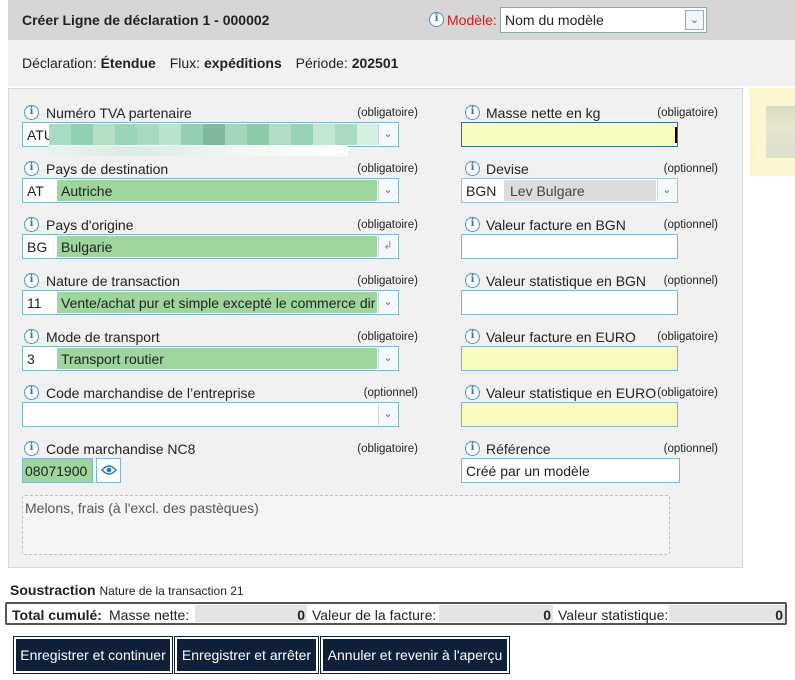  I want to click on origin-country-select: BG Bulgarie ↲, so click(210, 246).